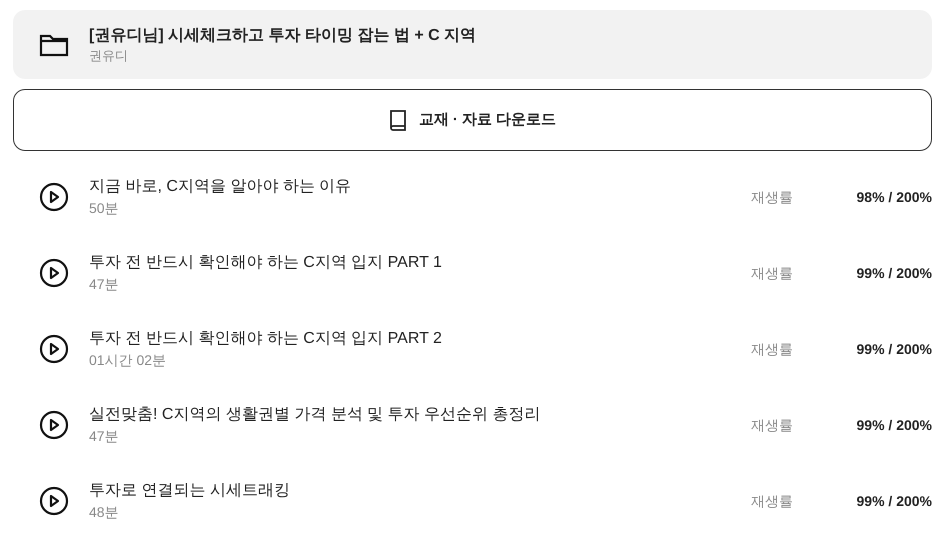  I want to click on lesson-title: 투자로 연결되는 시세트래킹, so click(189, 491).